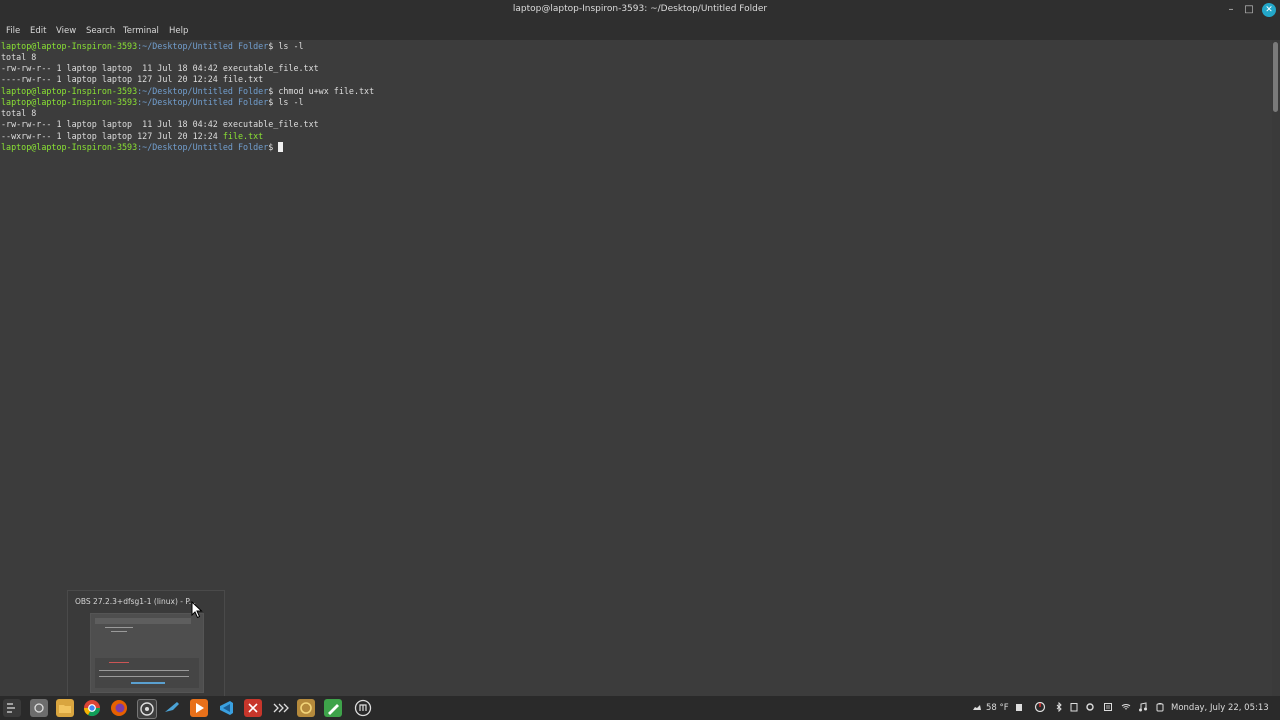  What do you see at coordinates (363, 708) in the screenshot?
I see `software-manager-icon` at bounding box center [363, 708].